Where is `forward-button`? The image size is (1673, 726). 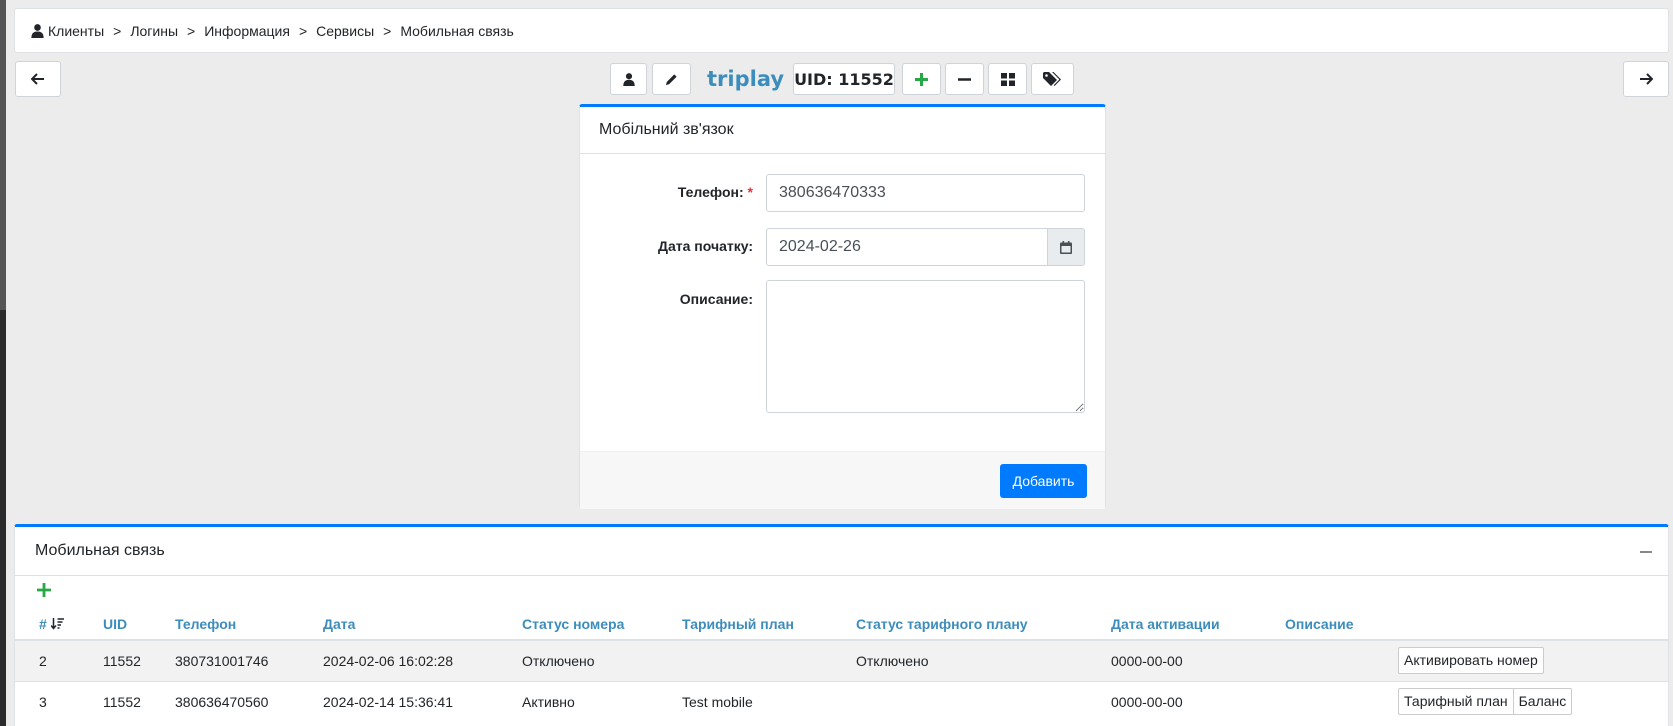
forward-button is located at coordinates (1646, 79).